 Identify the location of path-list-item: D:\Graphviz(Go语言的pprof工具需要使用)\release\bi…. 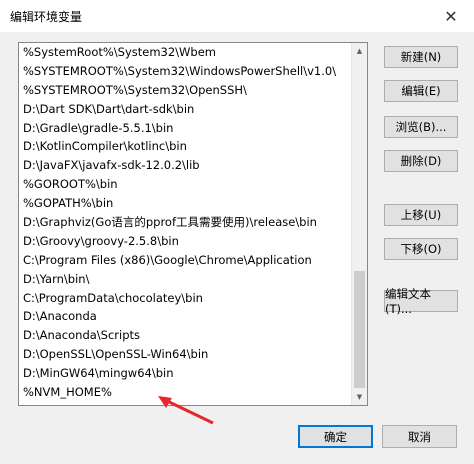
(187, 222).